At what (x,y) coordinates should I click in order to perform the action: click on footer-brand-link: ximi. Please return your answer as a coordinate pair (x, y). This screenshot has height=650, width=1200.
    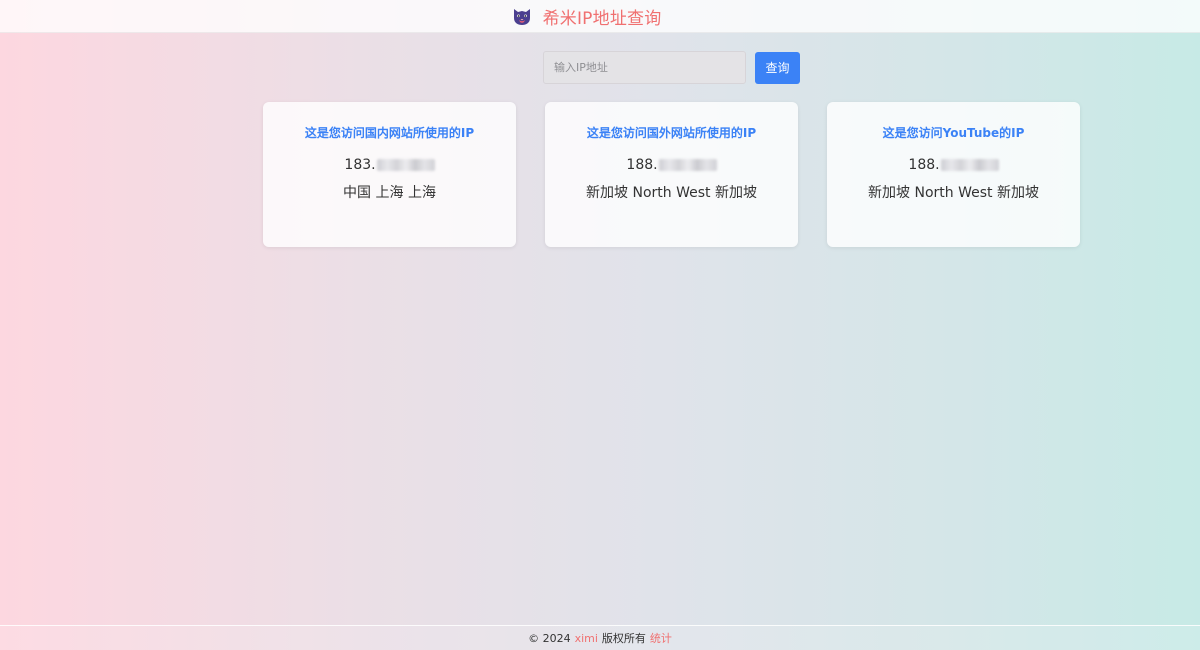
    Looking at the image, I should click on (586, 638).